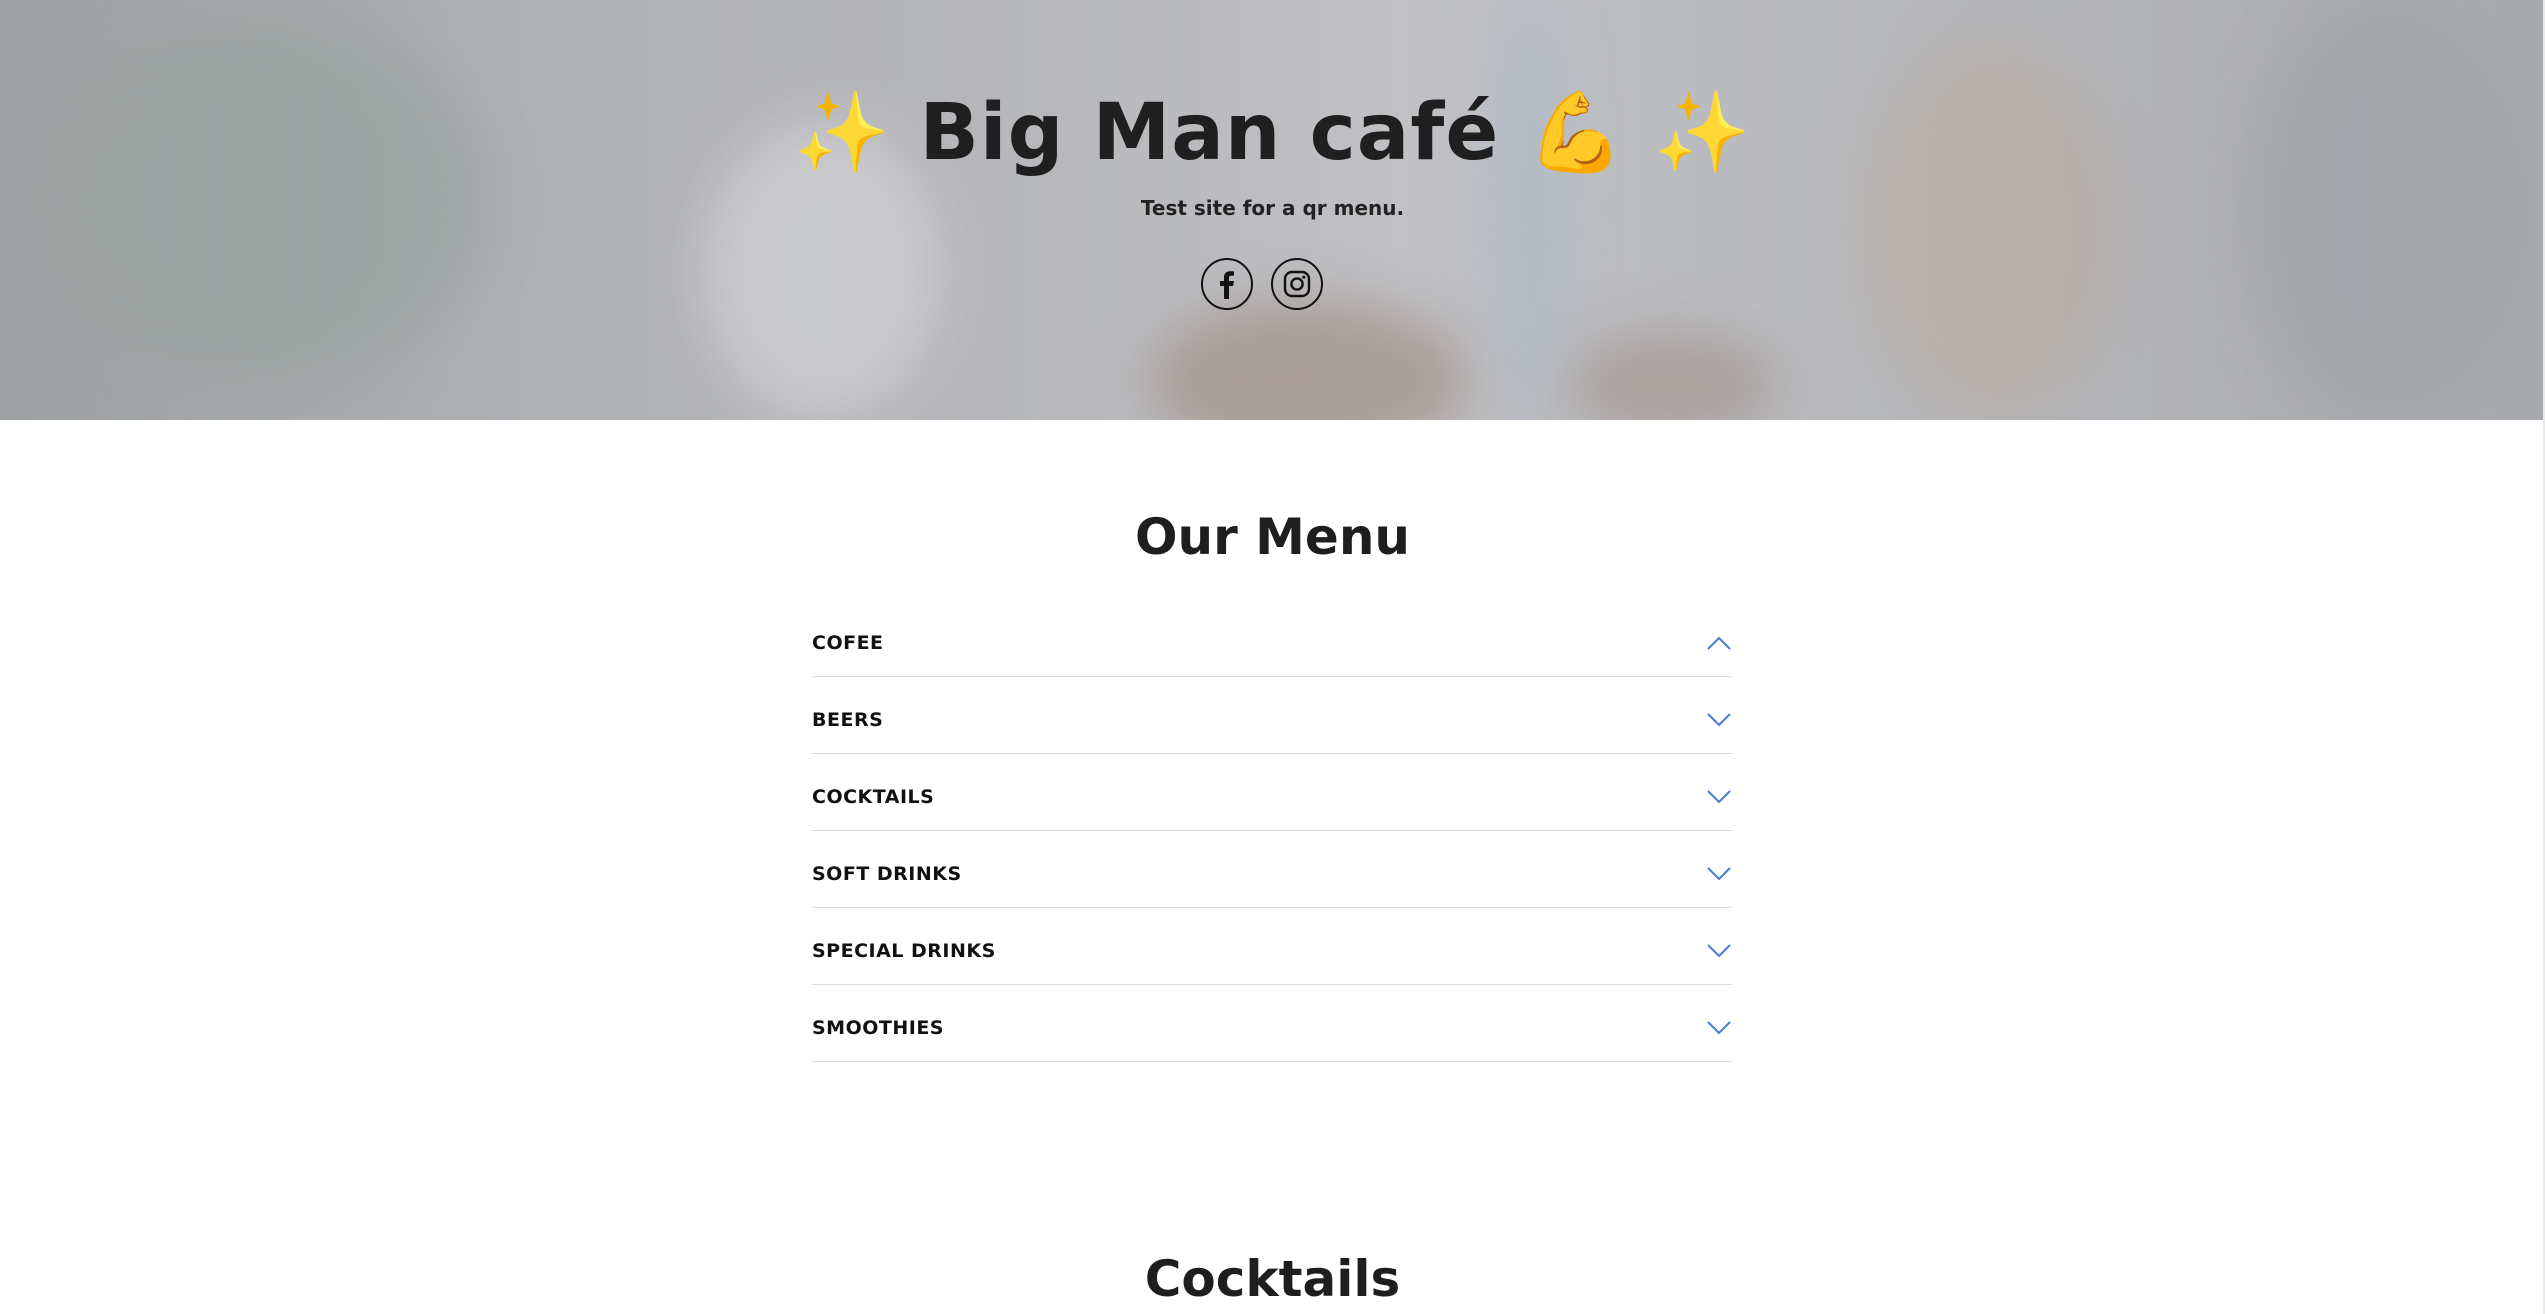 This screenshot has height=1314, width=2545. I want to click on facebook-link, so click(1227, 284).